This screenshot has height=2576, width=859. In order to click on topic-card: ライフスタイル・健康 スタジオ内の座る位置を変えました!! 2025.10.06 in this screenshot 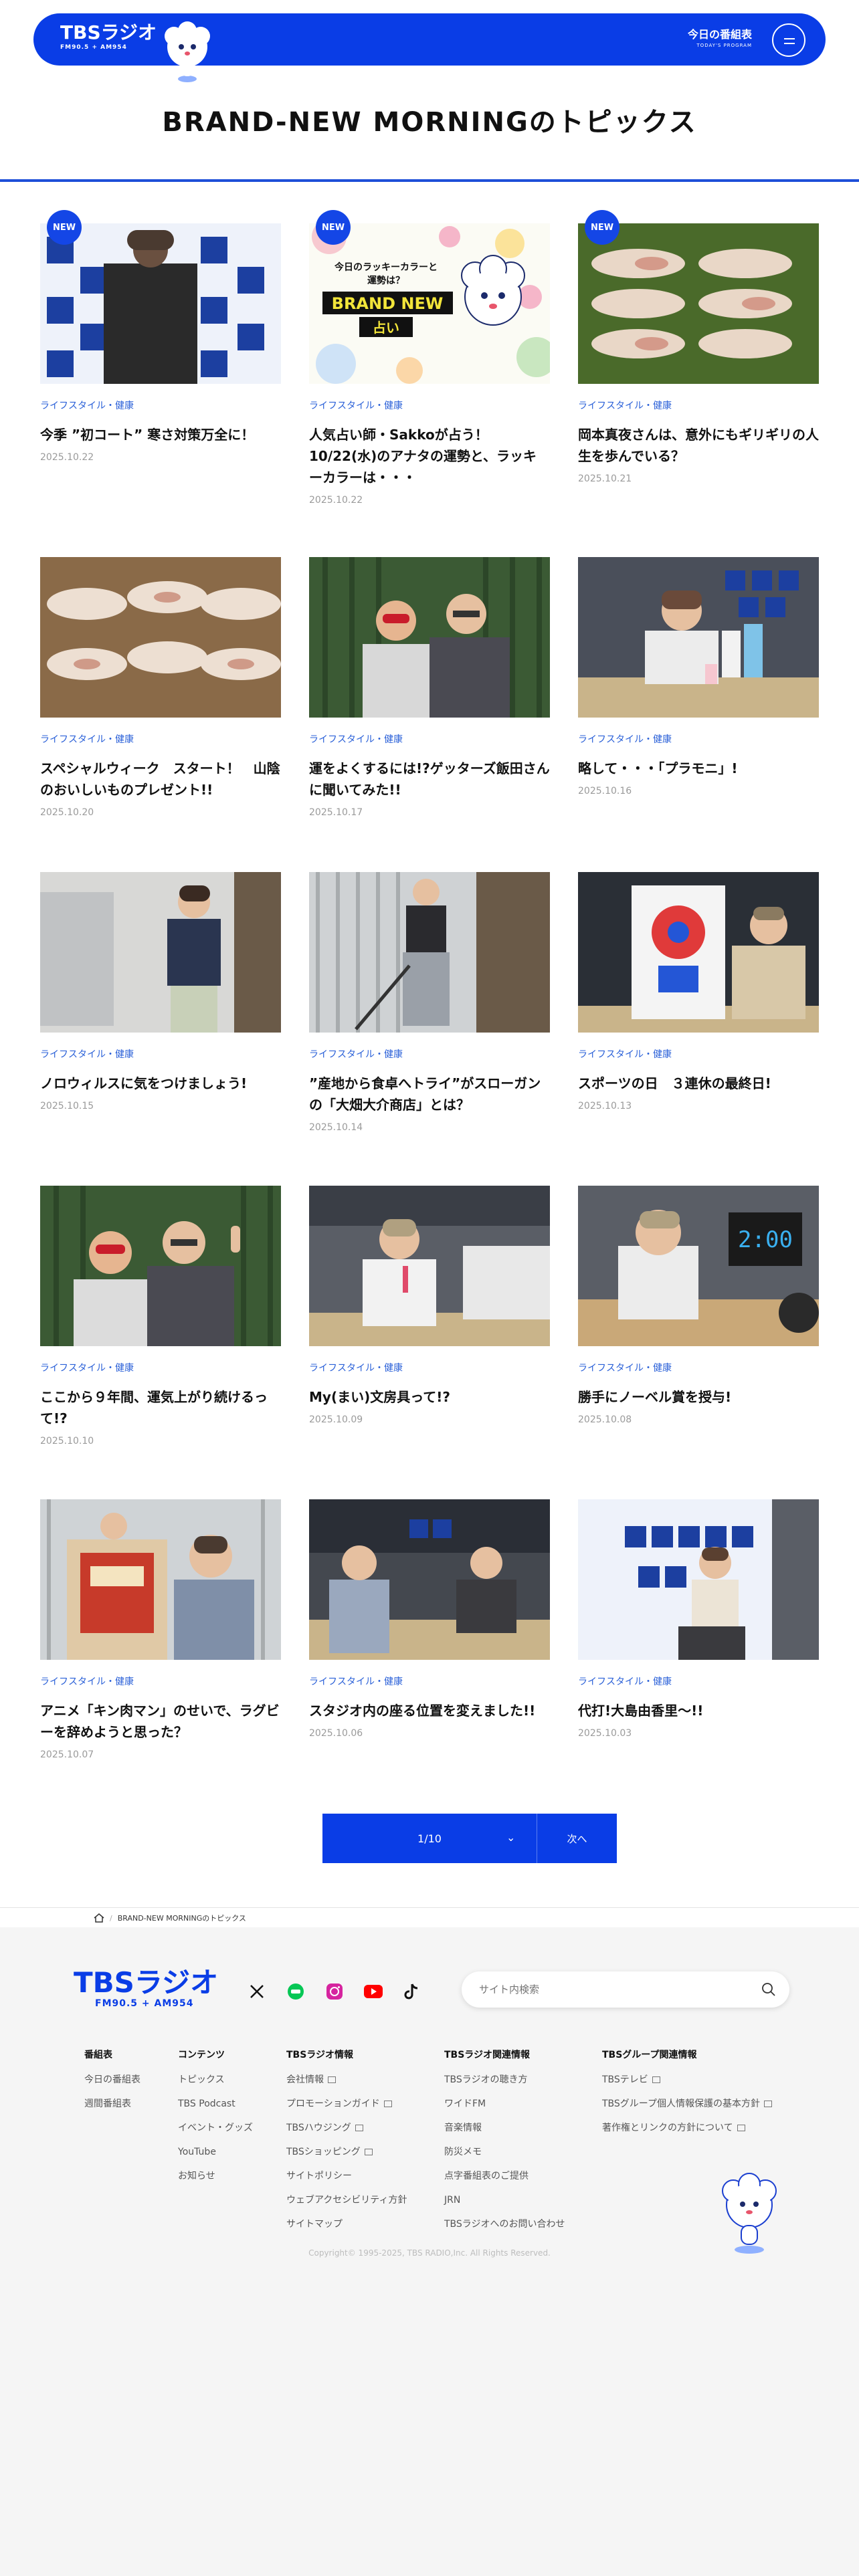, I will do `click(429, 1619)`.